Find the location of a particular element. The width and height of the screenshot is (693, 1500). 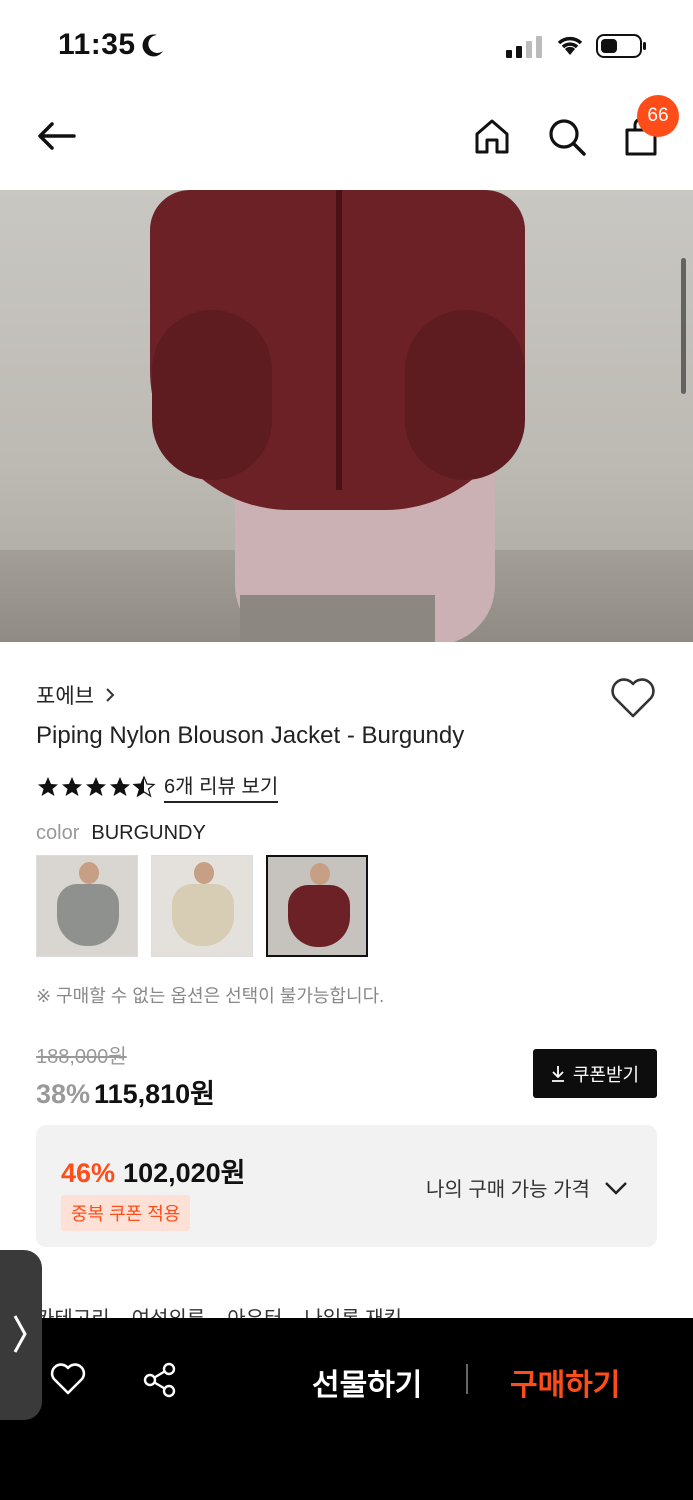

color-row: color BURGUNDY is located at coordinates (121, 833).